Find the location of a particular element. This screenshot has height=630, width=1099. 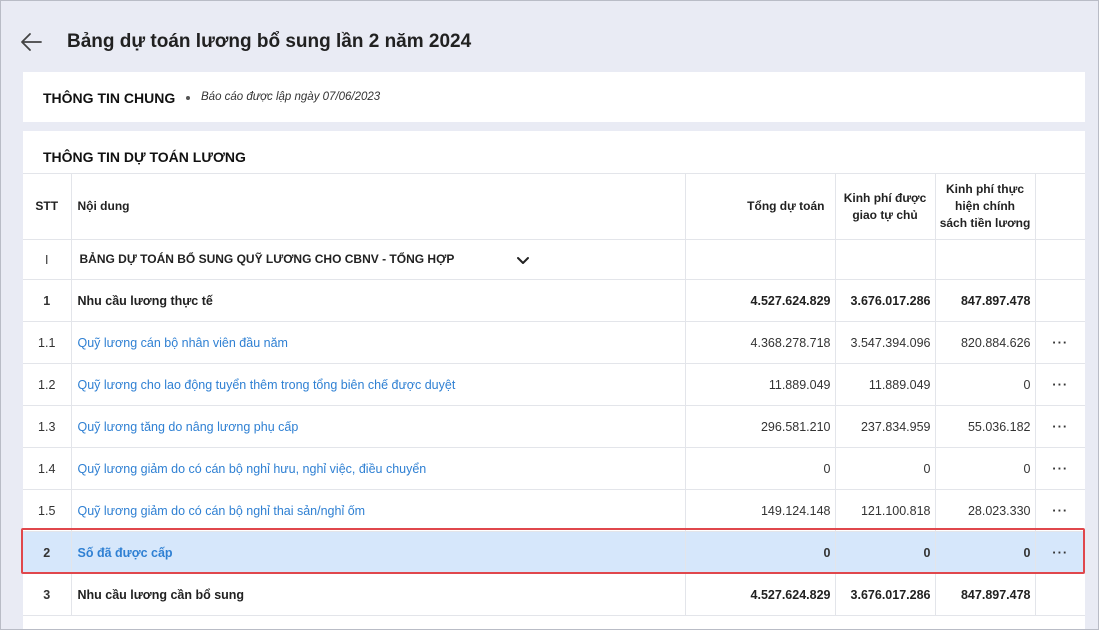

col-header-kp-auto-line2: giao tự chủ is located at coordinates (885, 214).